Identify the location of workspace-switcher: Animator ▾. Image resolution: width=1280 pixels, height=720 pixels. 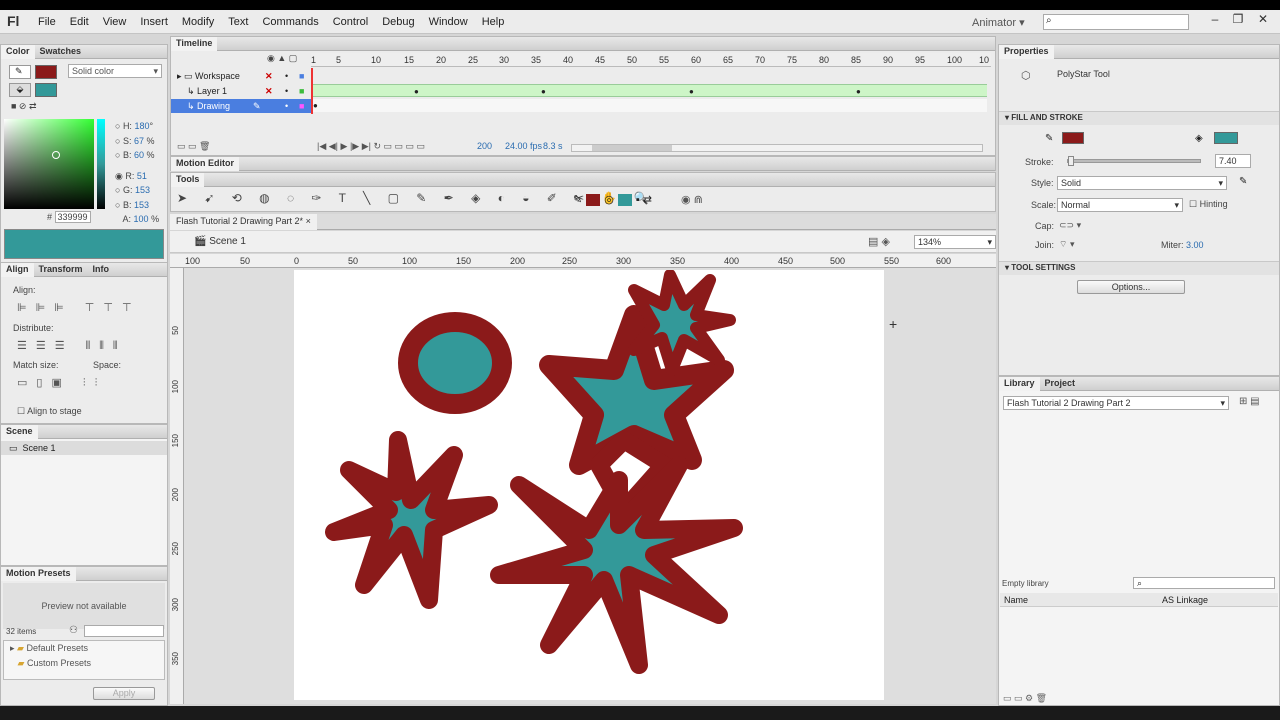
(998, 22).